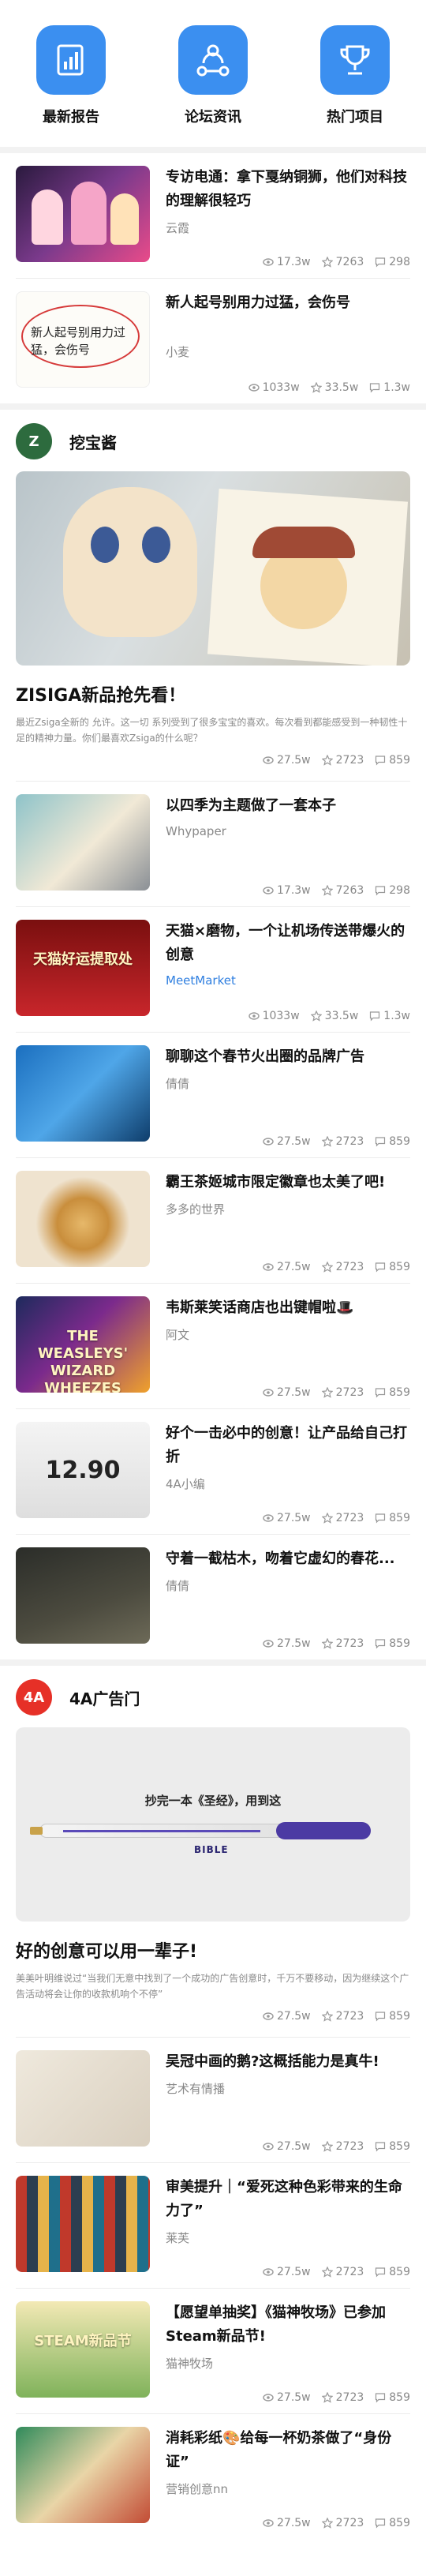 Image resolution: width=426 pixels, height=2576 pixels. What do you see at coordinates (213, 117) in the screenshot?
I see `nav-label: 论坛资讯` at bounding box center [213, 117].